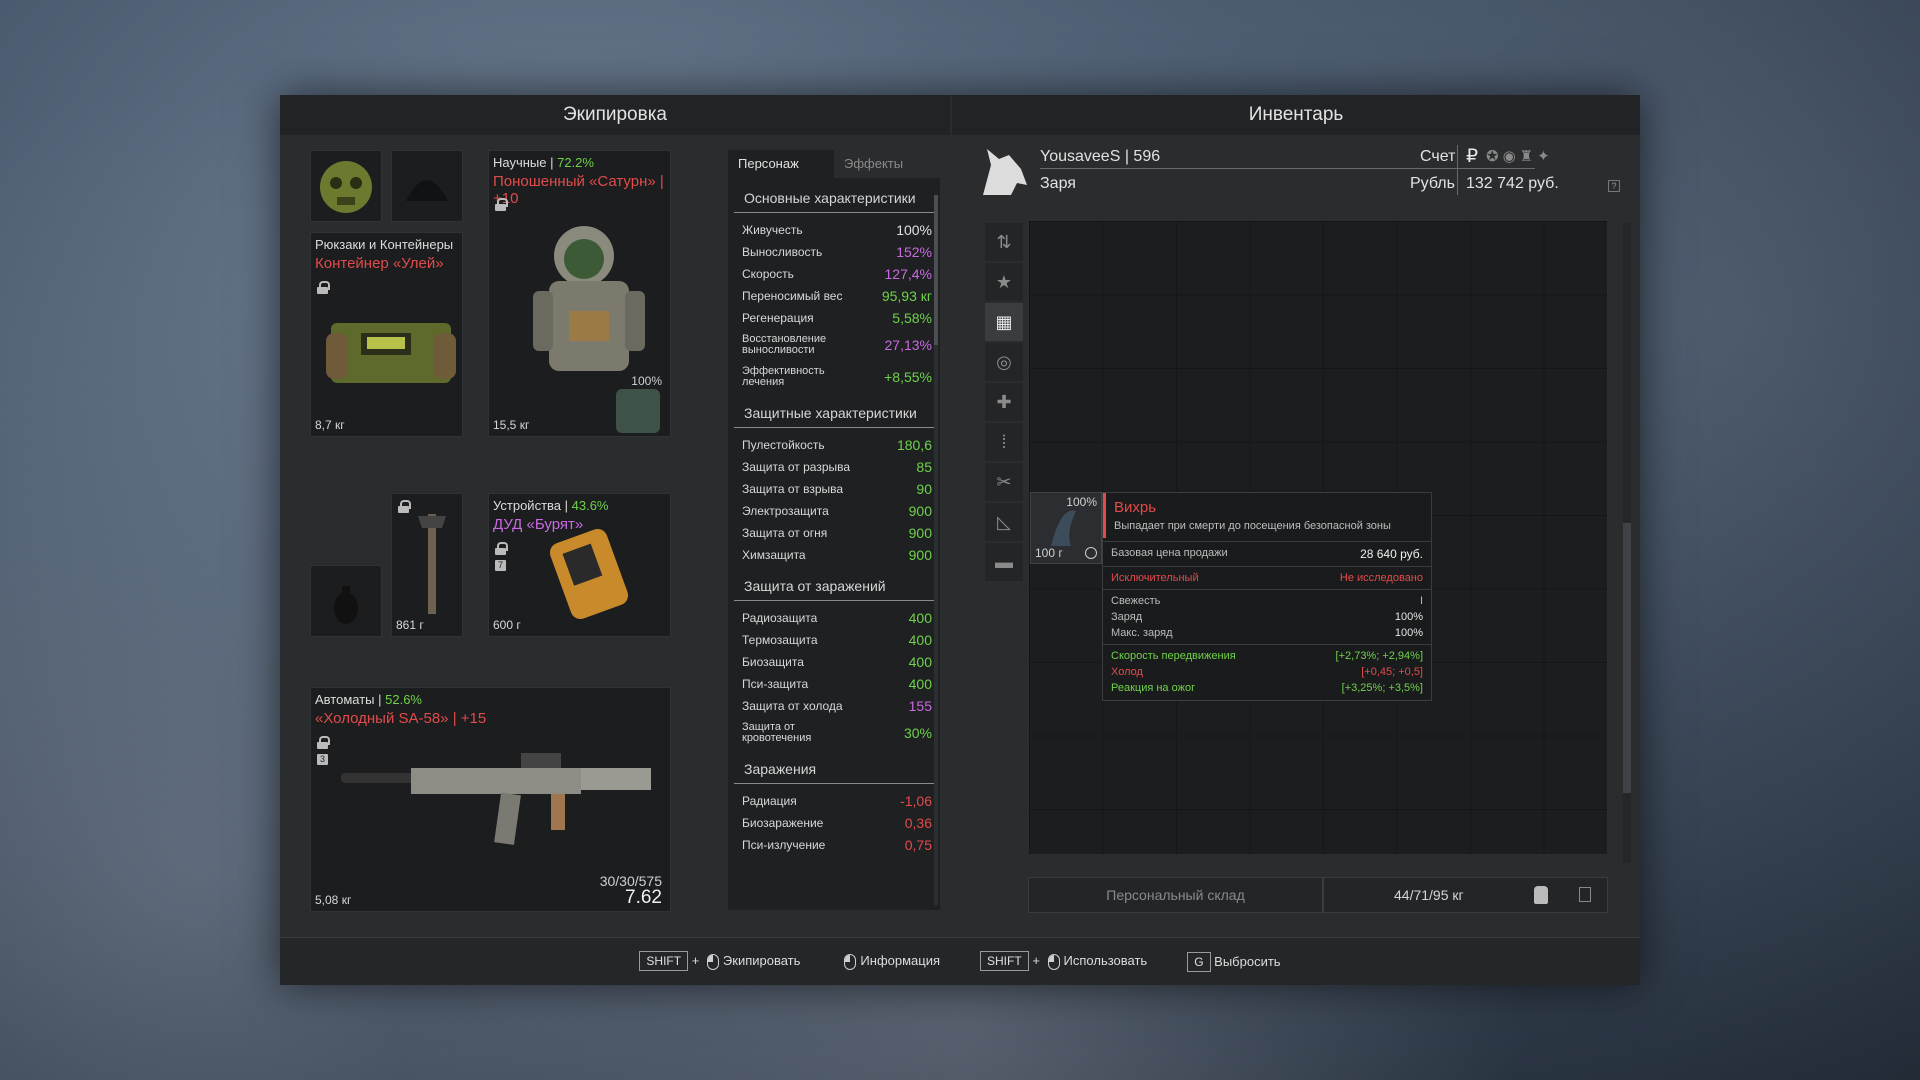 Image resolution: width=1920 pixels, height=1080 pixels. I want to click on grenade-slot, so click(346, 601).